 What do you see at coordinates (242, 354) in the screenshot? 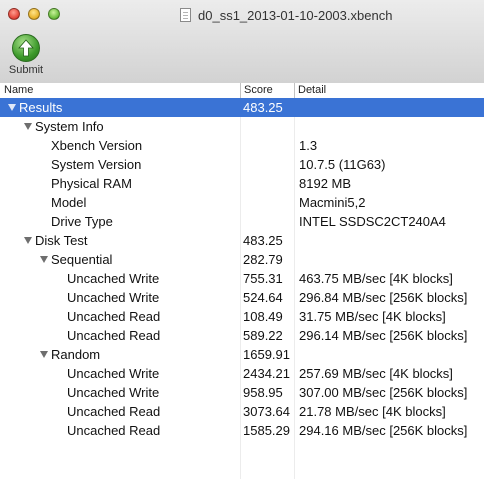
I see `outline-row: Random 1659.91` at bounding box center [242, 354].